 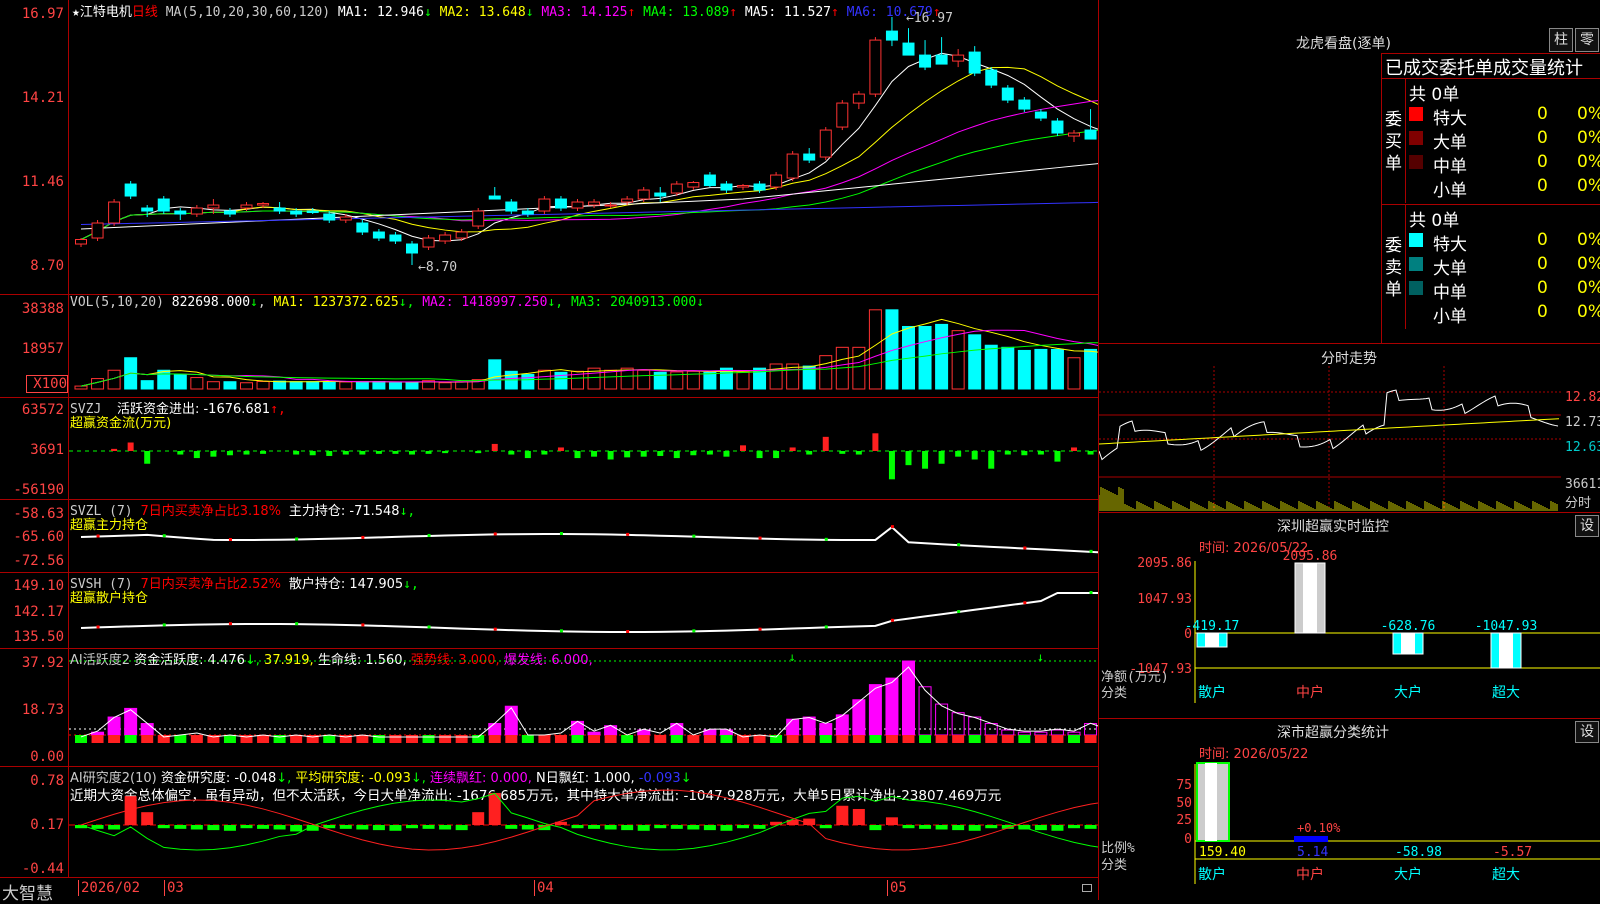 I want to click on intraday-chart, so click(x=1330, y=438).